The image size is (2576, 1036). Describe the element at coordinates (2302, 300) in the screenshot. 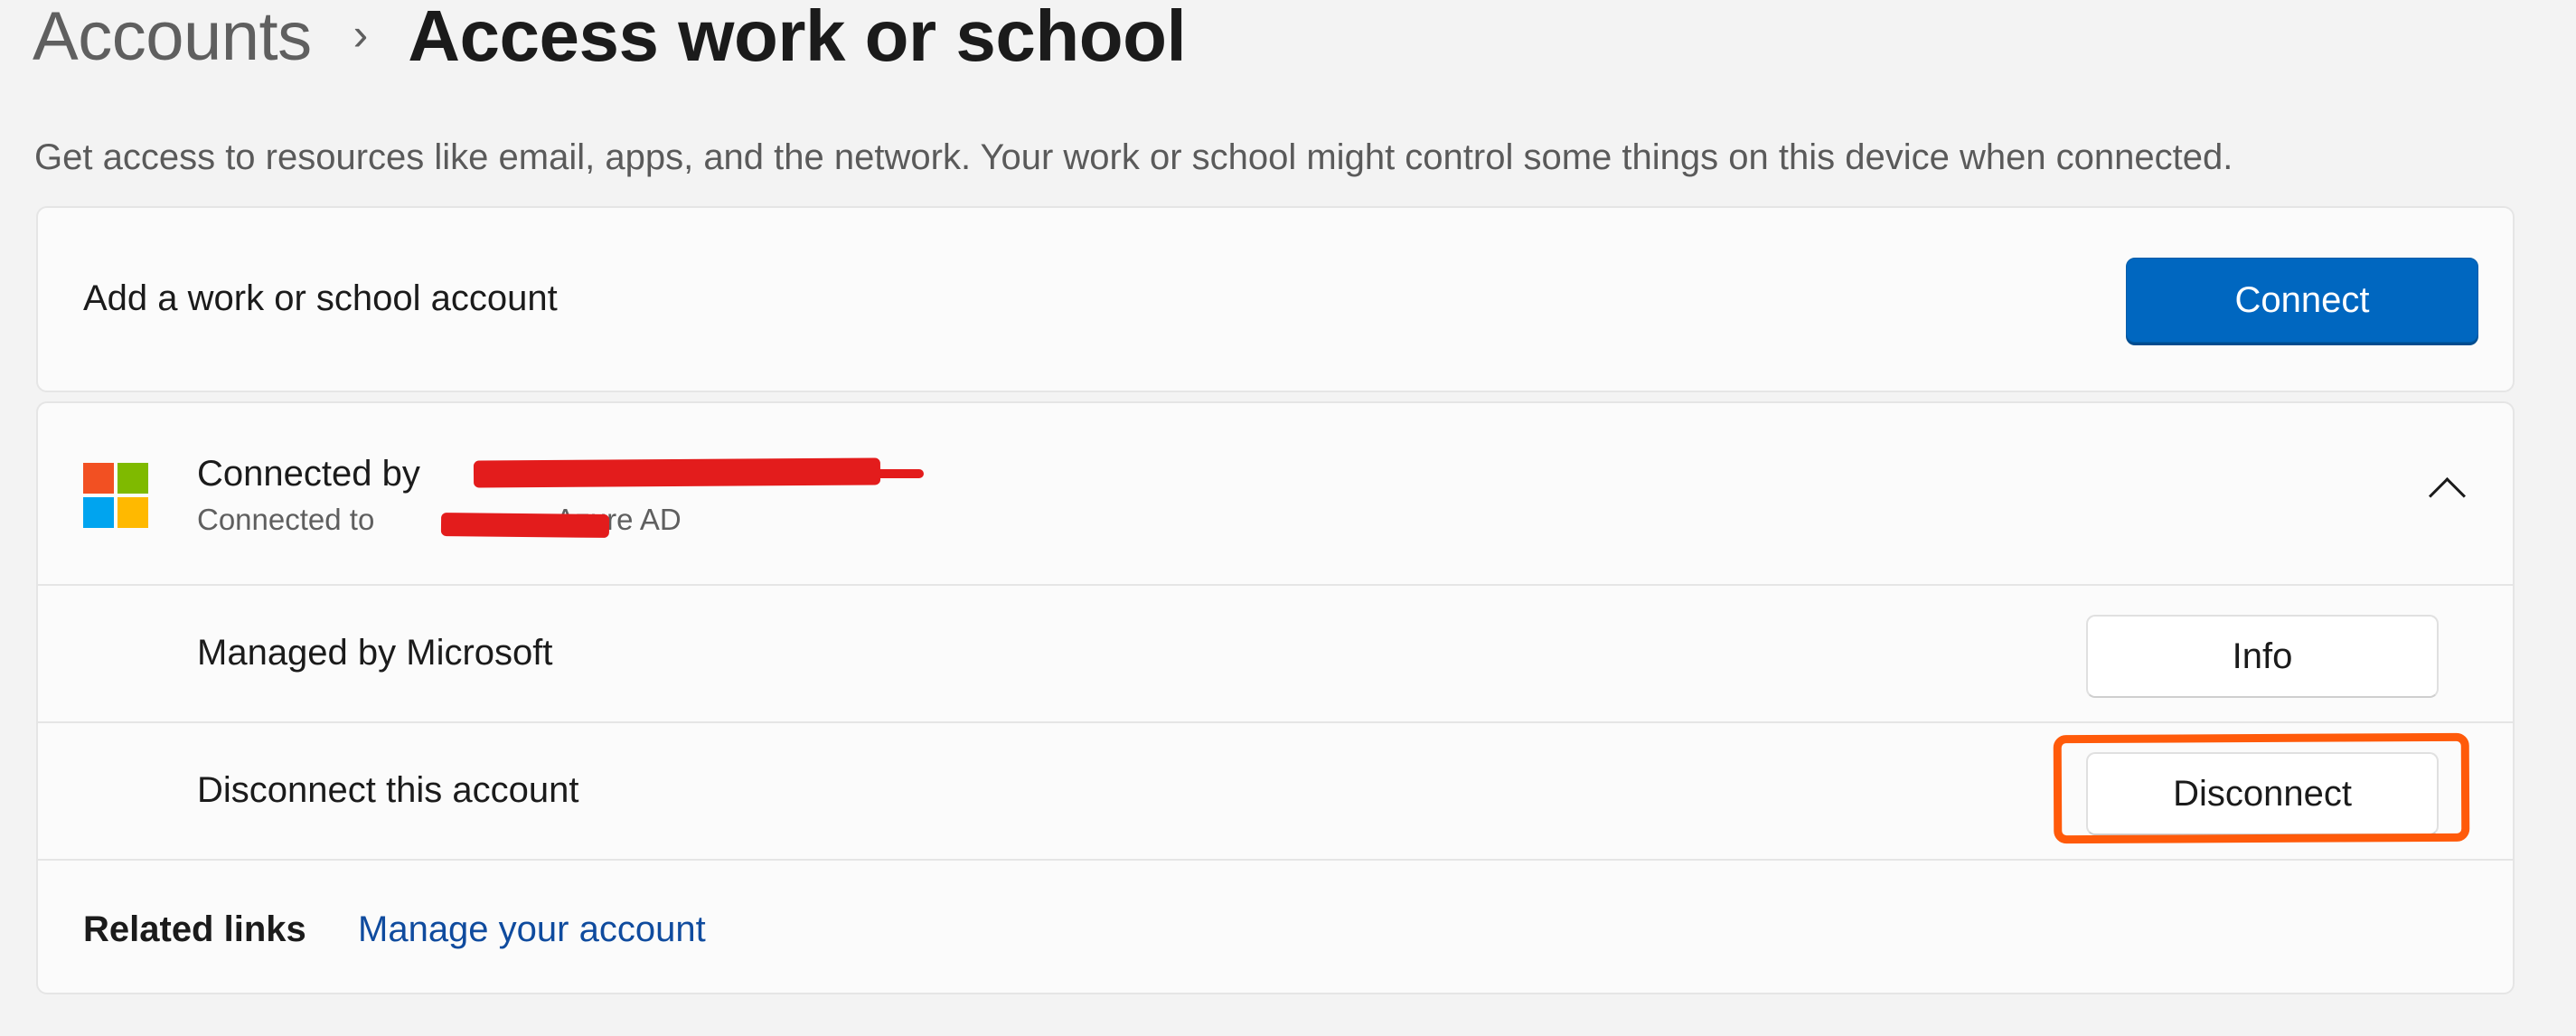

I see `connect-button: Connect` at that location.